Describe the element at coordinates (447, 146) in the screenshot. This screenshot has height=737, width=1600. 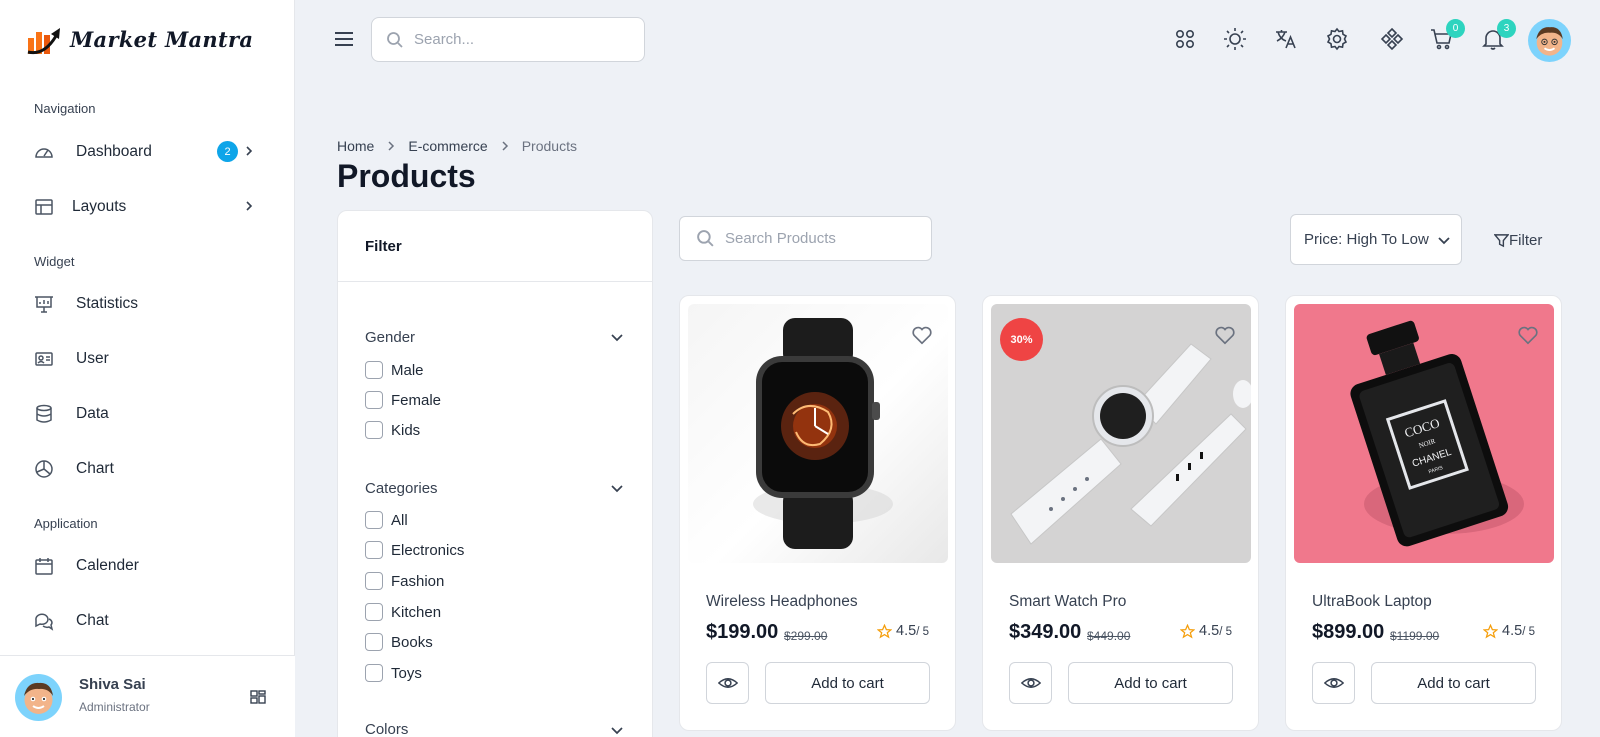
I see `breadcrumb-ecommerce: E-commerce` at that location.